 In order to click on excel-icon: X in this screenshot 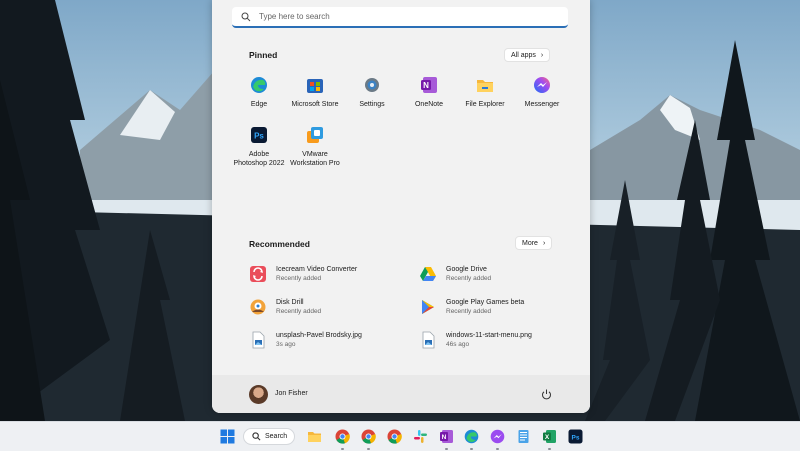, I will do `click(549, 436)`.